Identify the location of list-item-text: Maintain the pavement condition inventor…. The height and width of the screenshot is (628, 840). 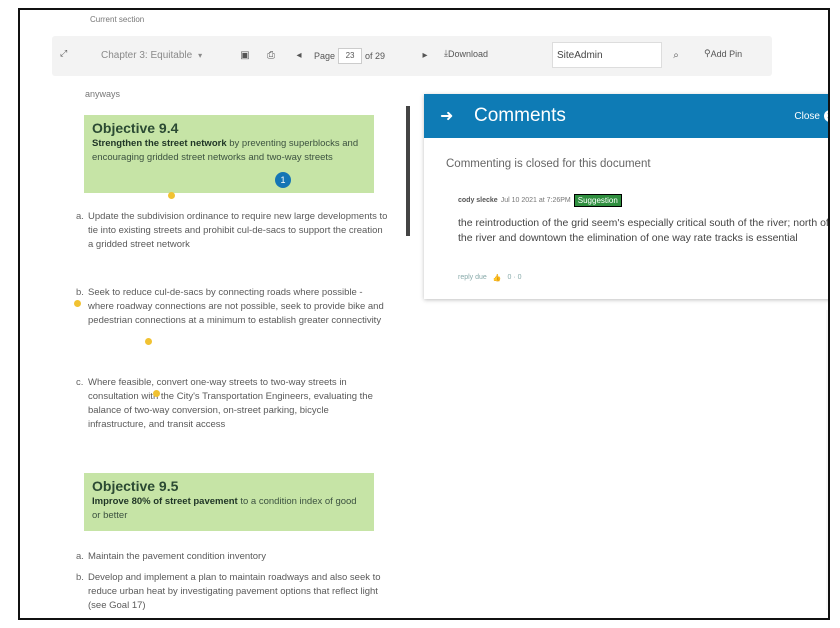
(177, 556).